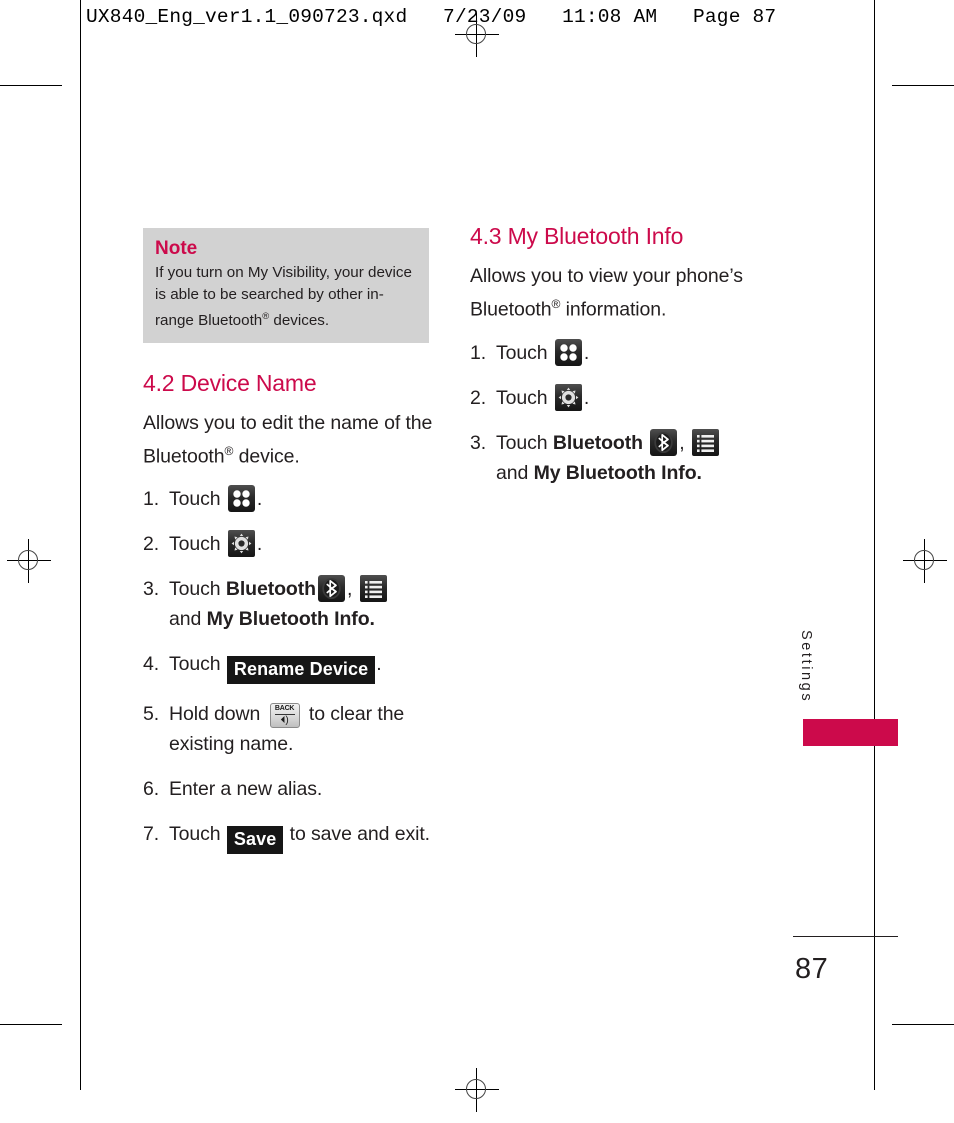 Image resolution: width=954 pixels, height=1123 pixels. Describe the element at coordinates (301, 670) in the screenshot. I see `rename-device-button: Rename Device` at that location.